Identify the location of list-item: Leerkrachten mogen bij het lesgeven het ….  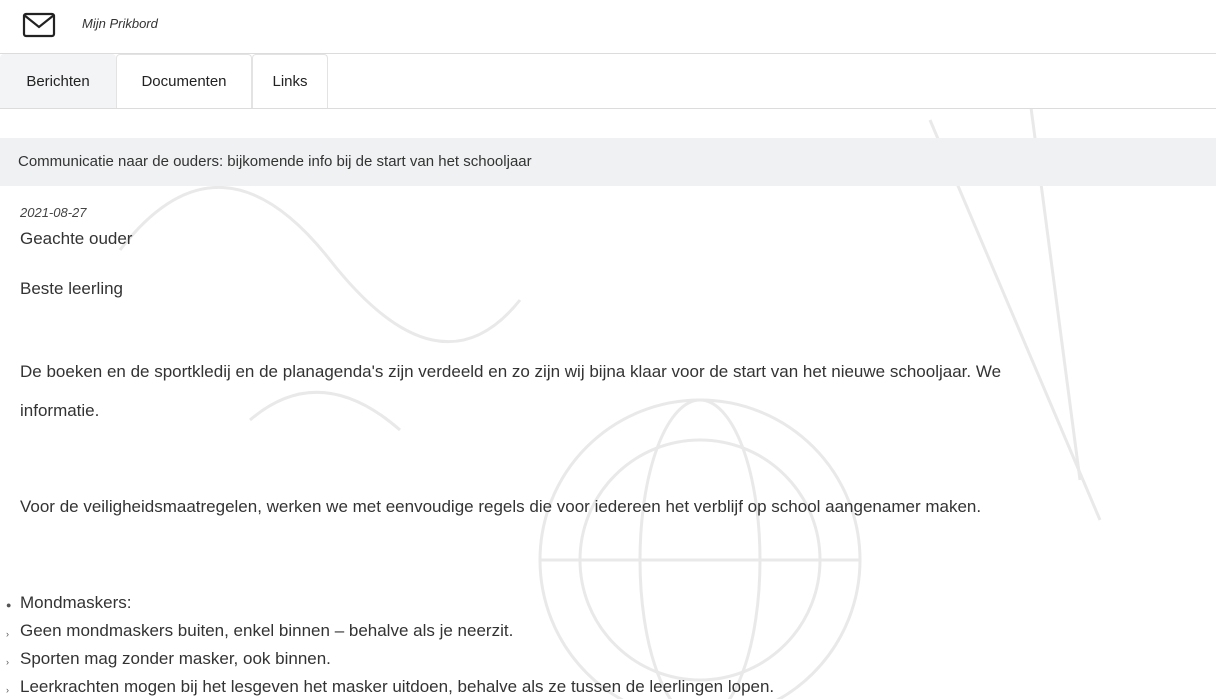
(397, 686).